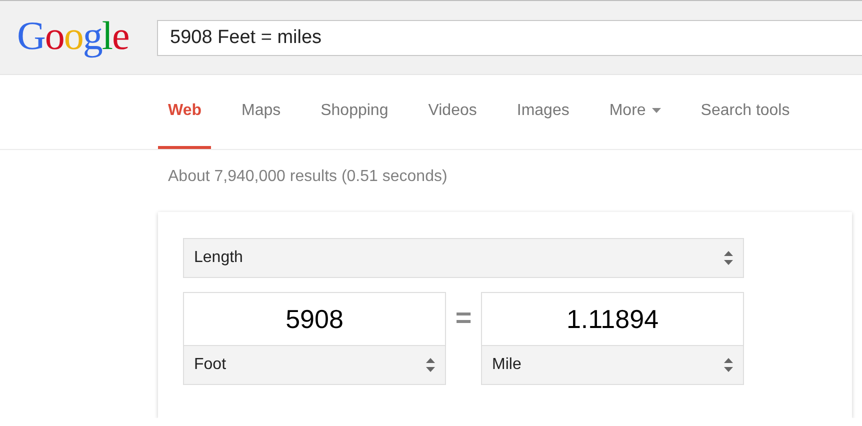 The height and width of the screenshot is (426, 862). What do you see at coordinates (78, 35) in the screenshot?
I see `logo: Google` at bounding box center [78, 35].